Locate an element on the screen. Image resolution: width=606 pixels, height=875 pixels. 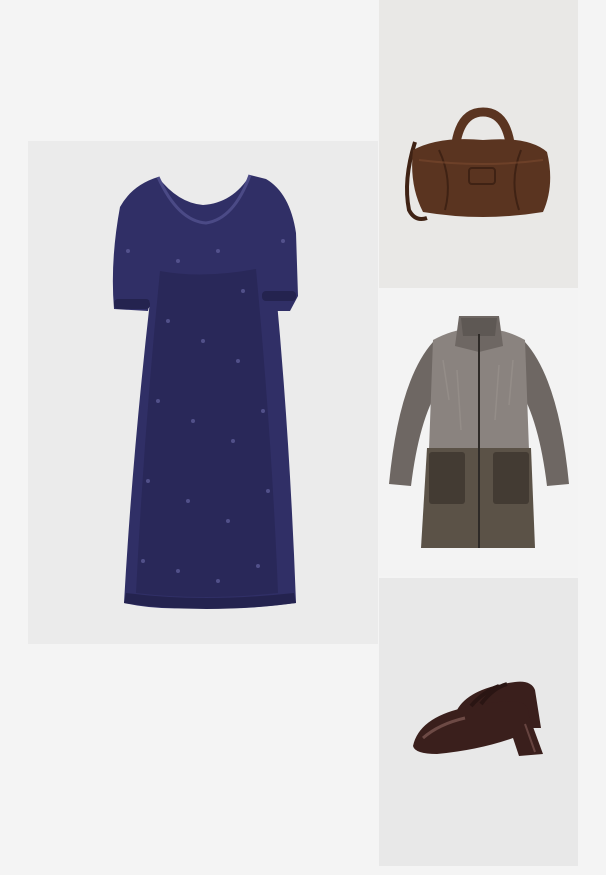
shoes-product-image is located at coordinates (478, 722).